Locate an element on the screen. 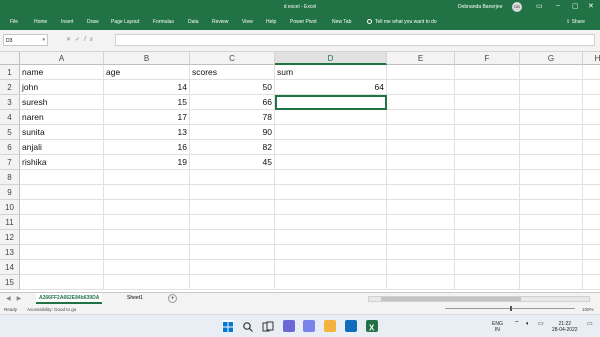  tab-file: File is located at coordinates (14, 22).